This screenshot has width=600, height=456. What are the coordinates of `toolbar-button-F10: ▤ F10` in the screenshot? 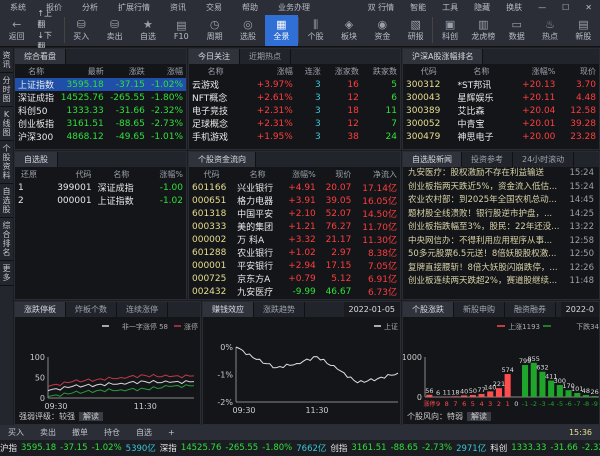 It's located at (181, 30).